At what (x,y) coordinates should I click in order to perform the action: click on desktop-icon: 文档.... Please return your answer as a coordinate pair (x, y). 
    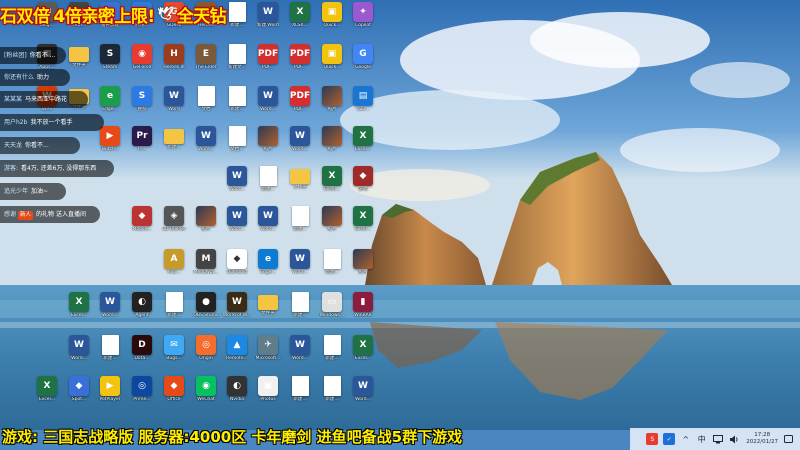
    Looking at the image, I should click on (237, 148).